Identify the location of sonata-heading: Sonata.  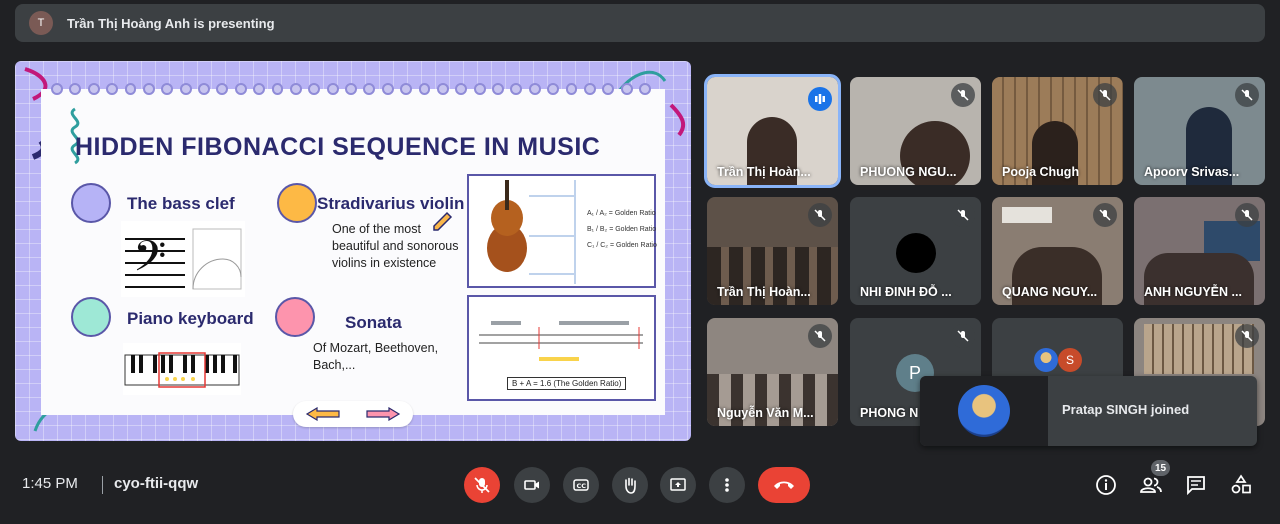
(373, 322).